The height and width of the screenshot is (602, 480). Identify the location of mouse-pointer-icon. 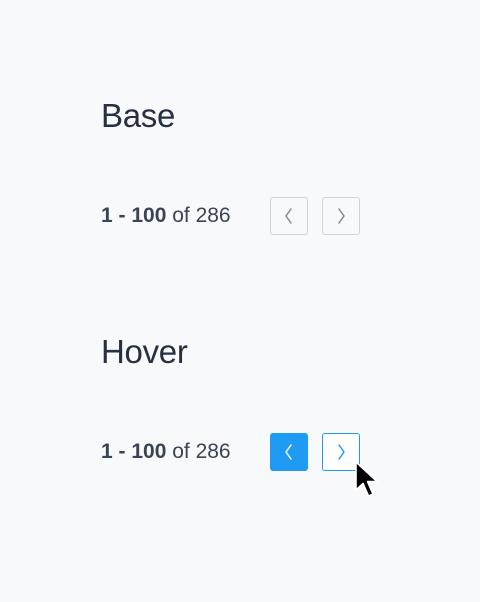
(366, 479).